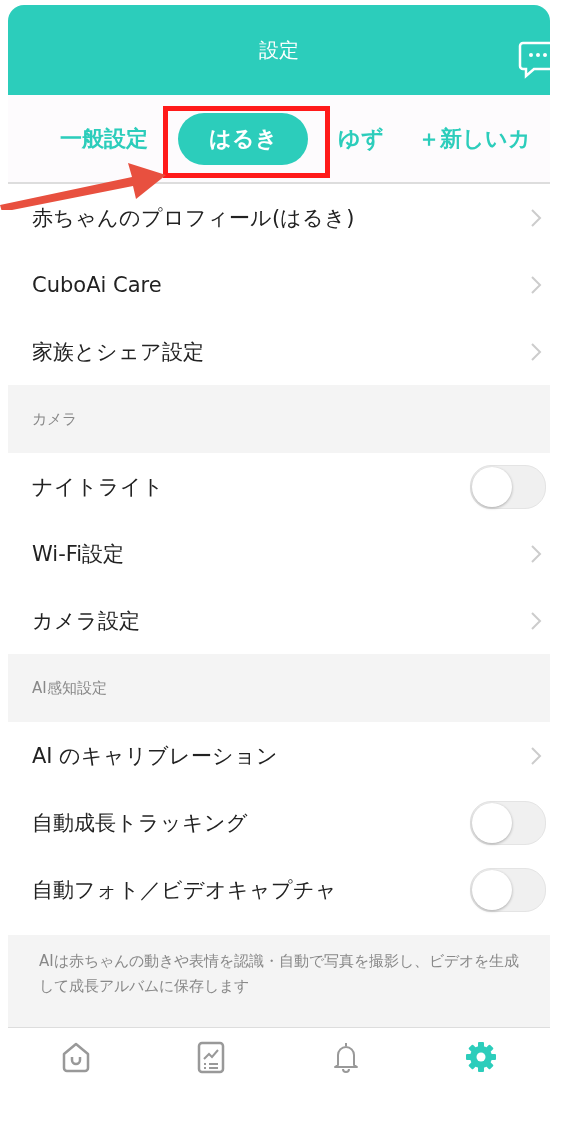  What do you see at coordinates (140, 823) in the screenshot?
I see `row-label: 自動成長トラッキング` at bounding box center [140, 823].